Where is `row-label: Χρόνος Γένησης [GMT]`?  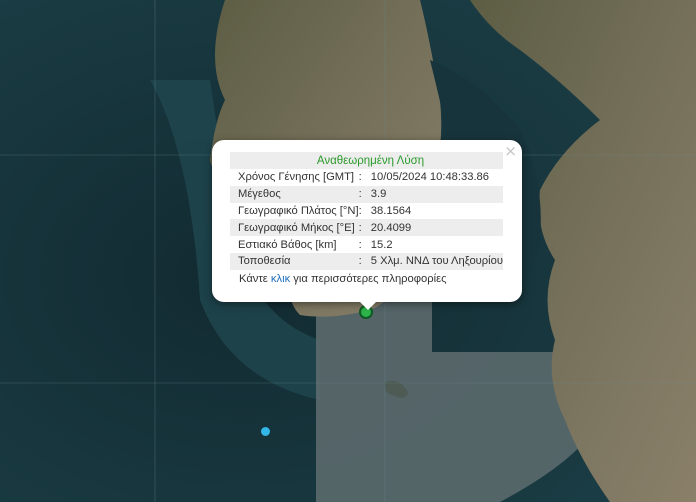
row-label: Χρόνος Γένησης [GMT] is located at coordinates (296, 177).